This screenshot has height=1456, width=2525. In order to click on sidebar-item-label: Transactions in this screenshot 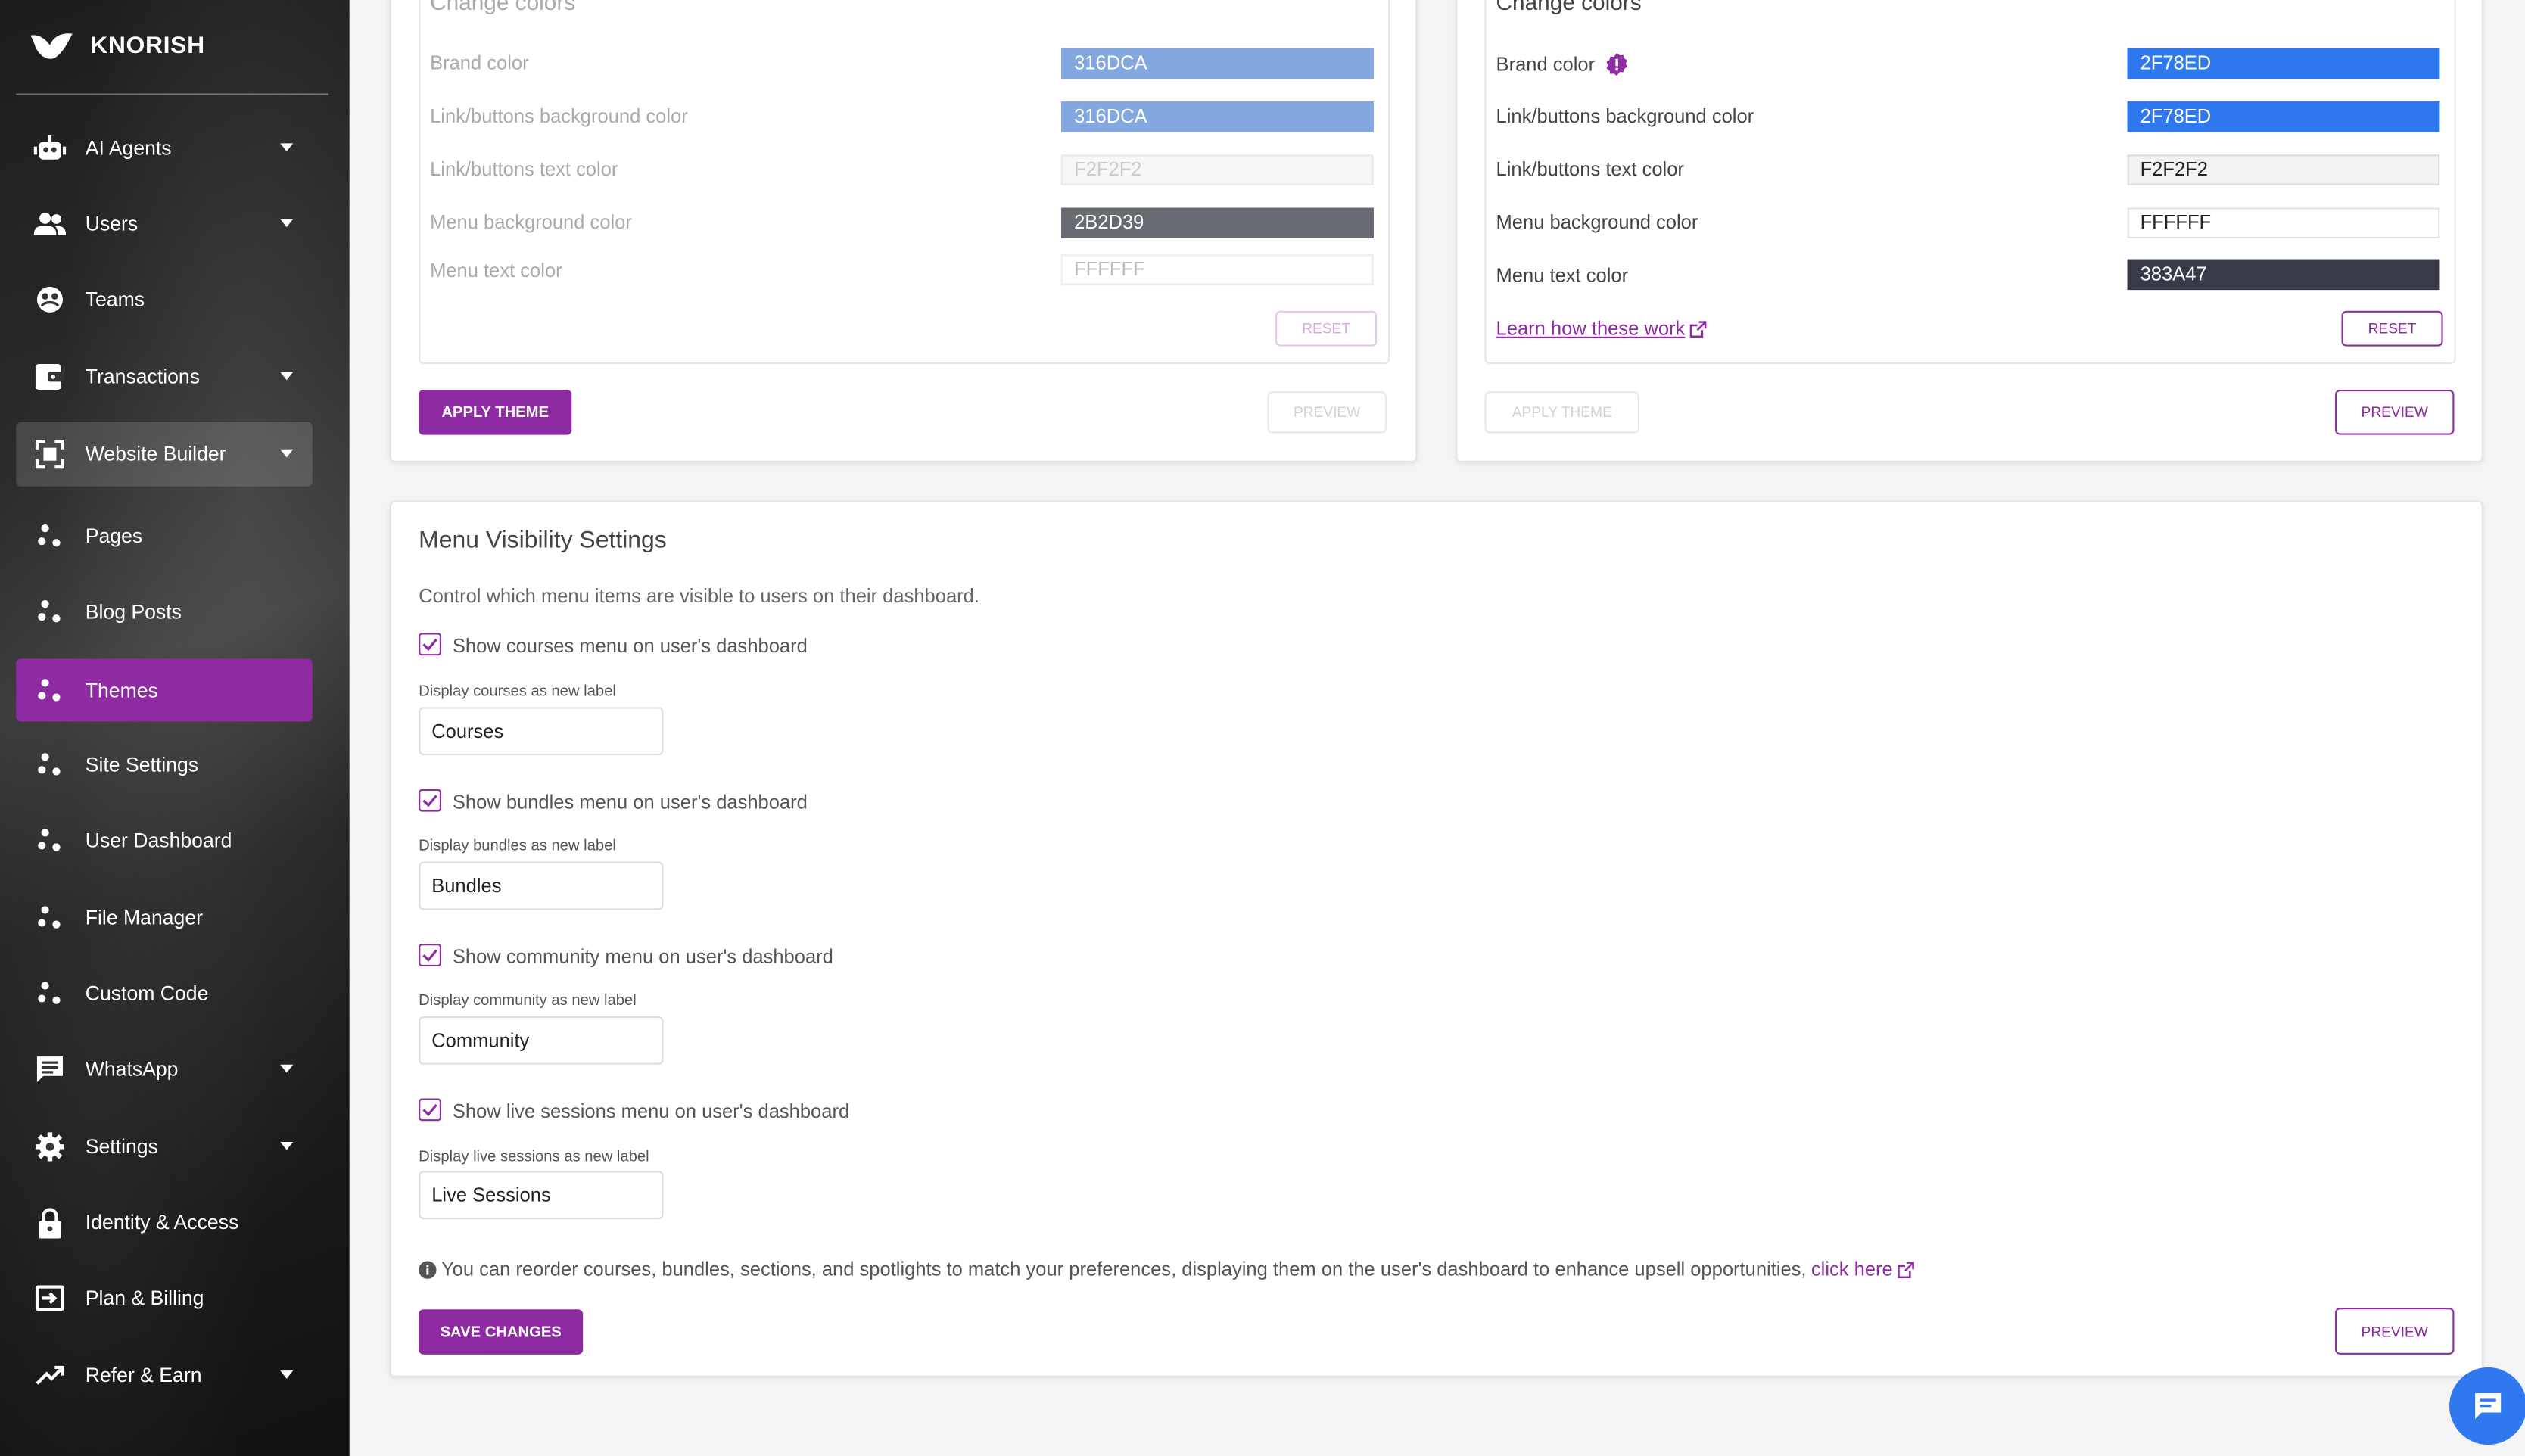, I will do `click(143, 377)`.